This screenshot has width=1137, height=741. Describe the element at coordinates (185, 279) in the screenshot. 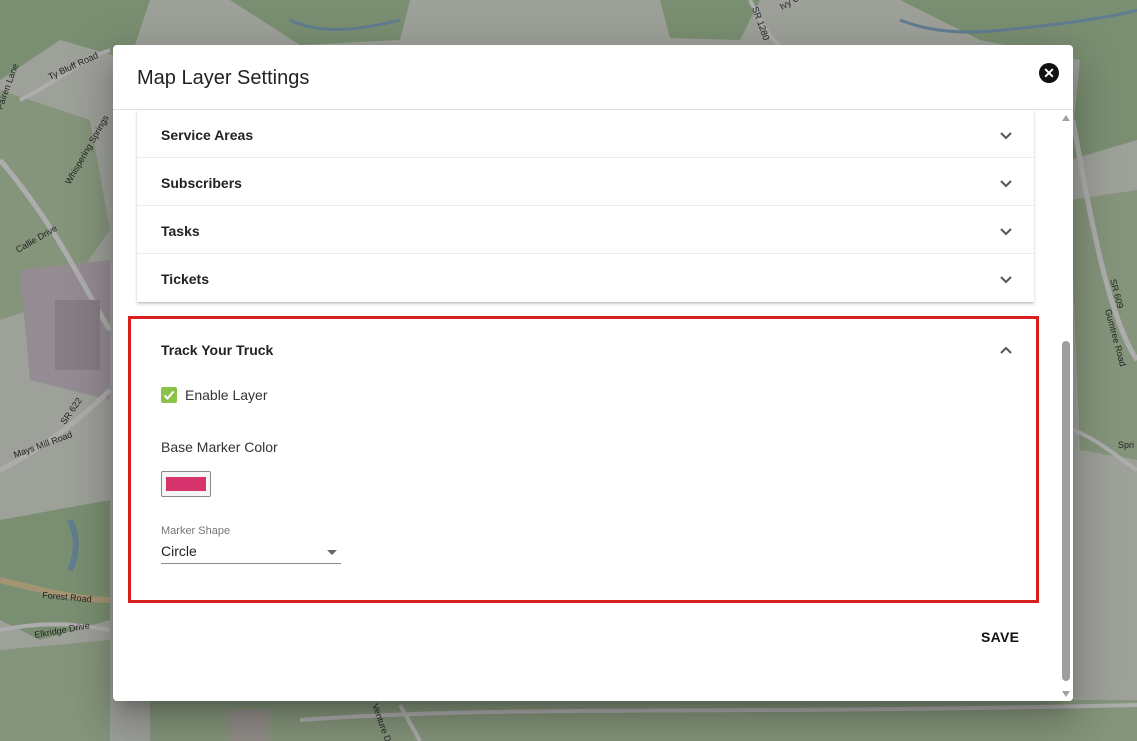

I see `panel-label: Tickets` at that location.